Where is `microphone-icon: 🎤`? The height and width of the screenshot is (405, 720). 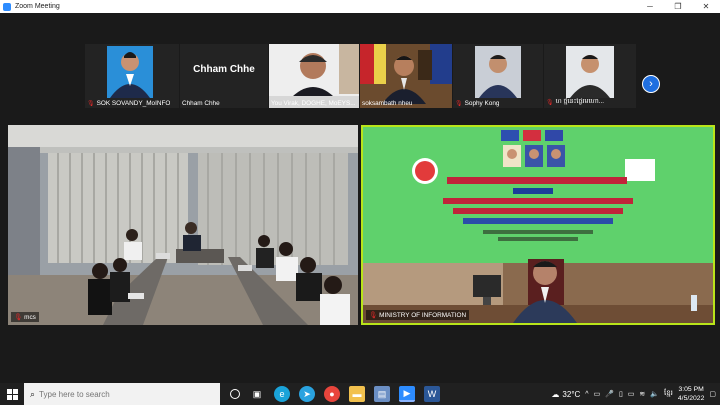
microphone-icon: 🎤 is located at coordinates (609, 394).